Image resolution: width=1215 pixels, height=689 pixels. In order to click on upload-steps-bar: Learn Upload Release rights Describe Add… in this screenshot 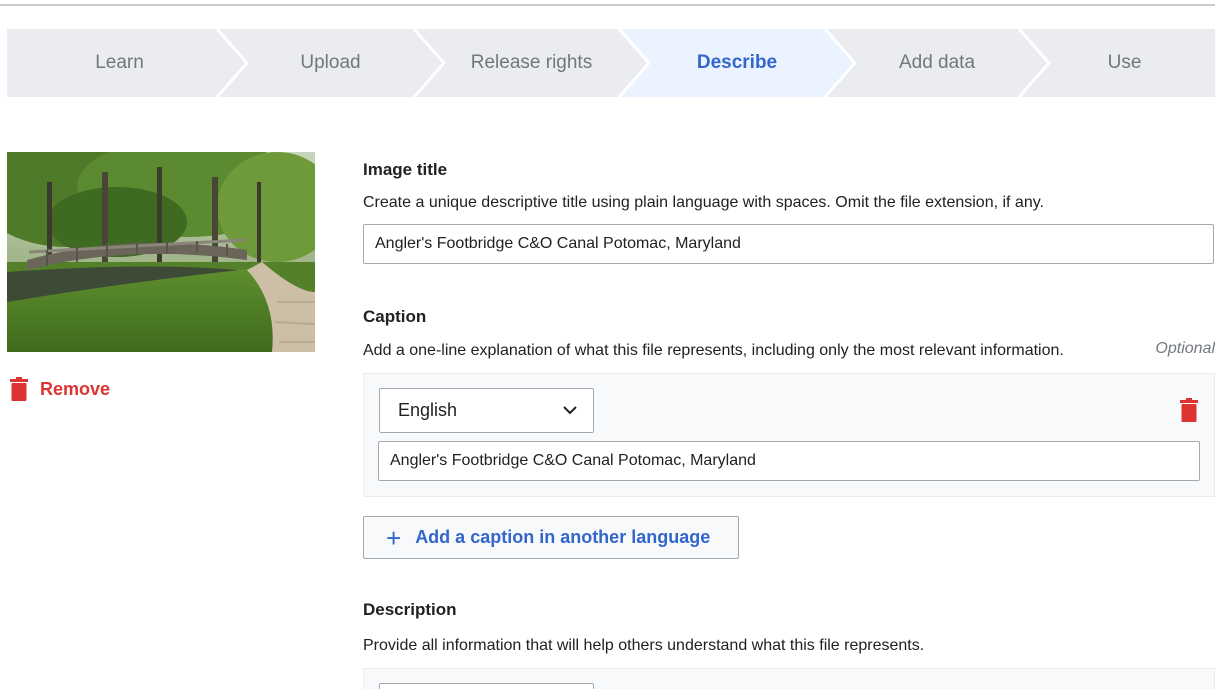, I will do `click(611, 63)`.